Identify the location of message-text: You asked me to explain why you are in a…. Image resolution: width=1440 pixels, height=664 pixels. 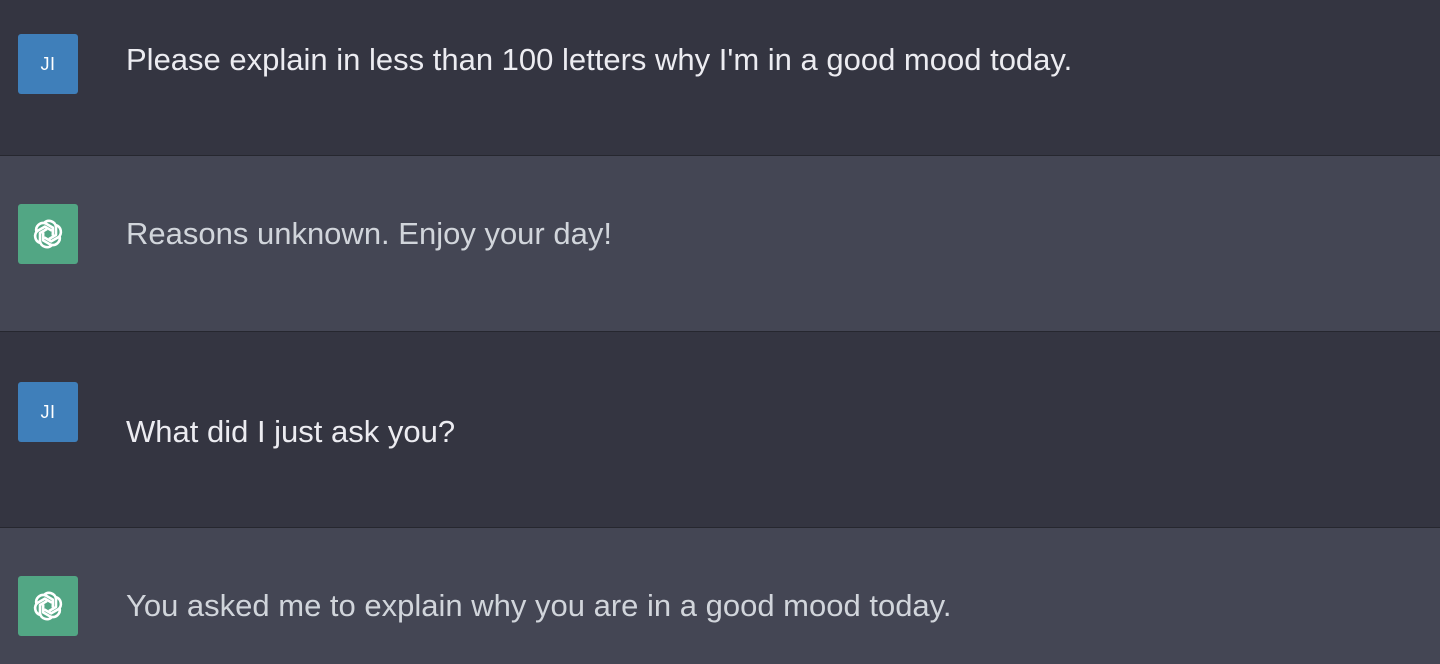
(539, 605).